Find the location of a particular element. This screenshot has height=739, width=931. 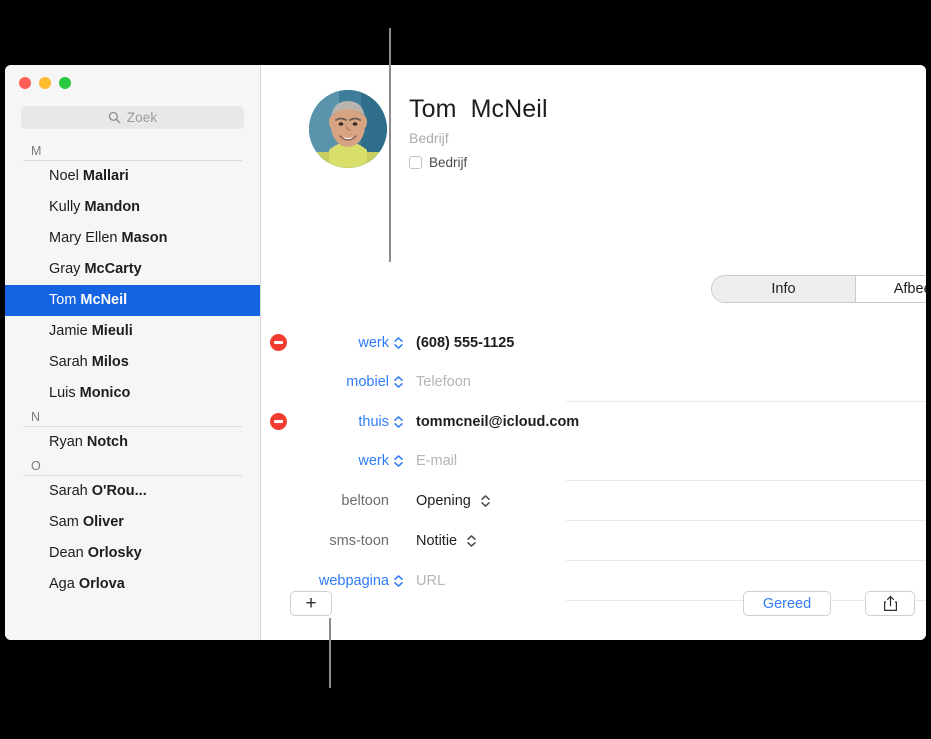

field-row-ringtone: beltoon Opening is located at coordinates (593, 500).